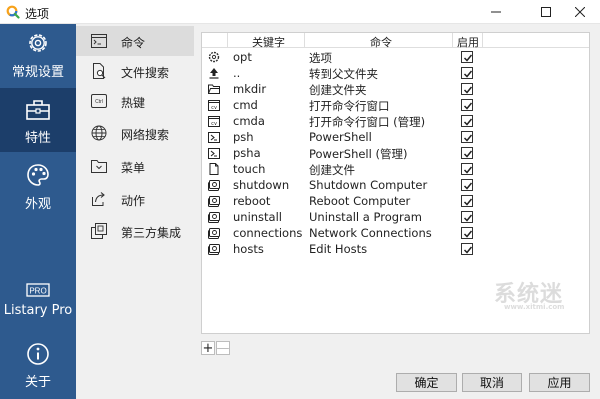 The width and height of the screenshot is (600, 399). Describe the element at coordinates (546, 12) in the screenshot. I see `maximize-icon` at that location.